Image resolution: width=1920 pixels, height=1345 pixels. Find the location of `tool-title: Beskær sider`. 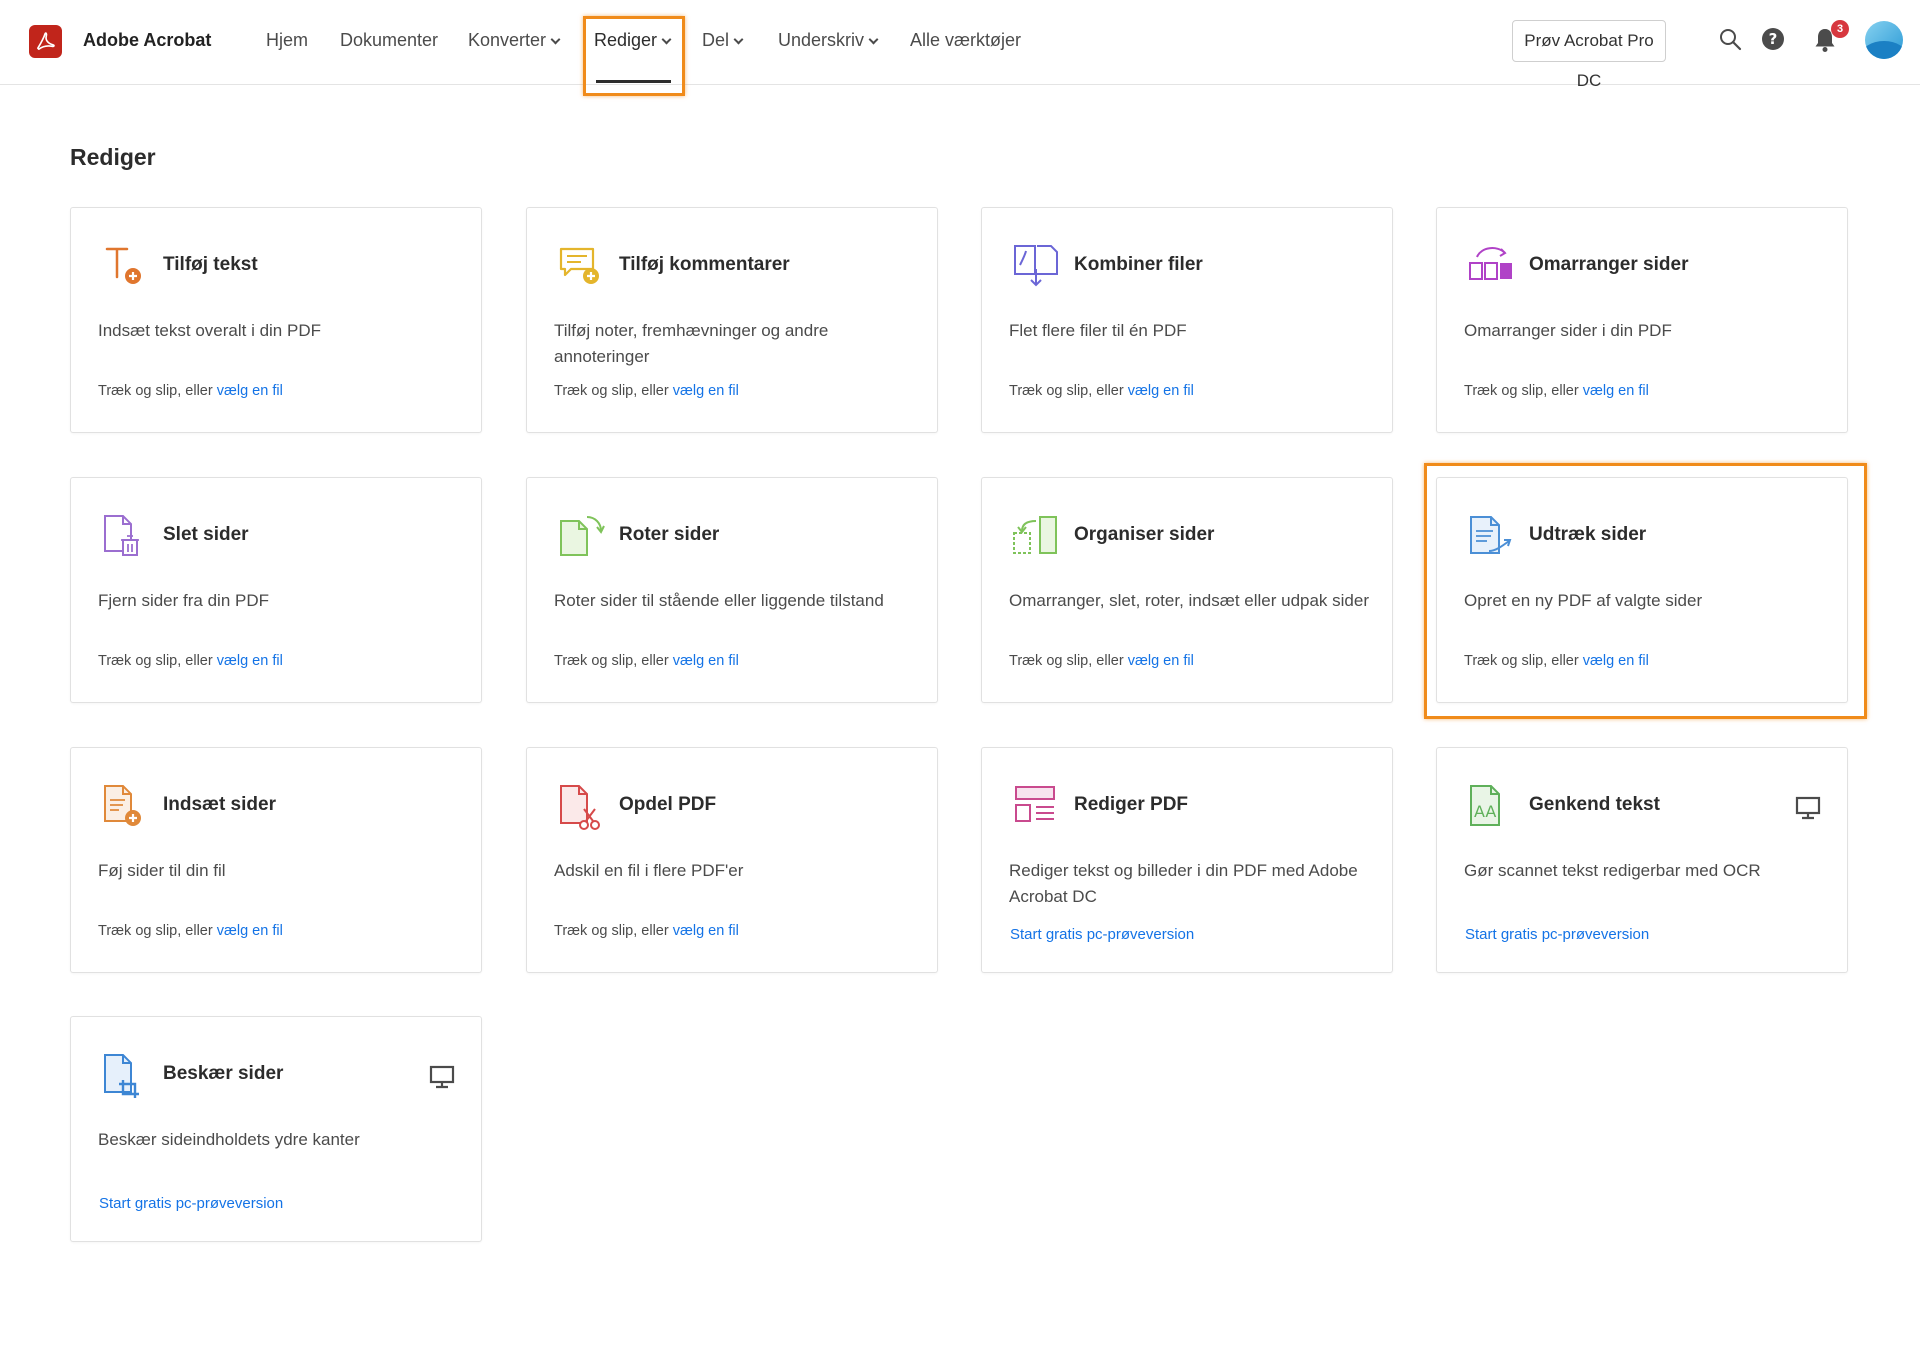

tool-title: Beskær sider is located at coordinates (223, 1073).